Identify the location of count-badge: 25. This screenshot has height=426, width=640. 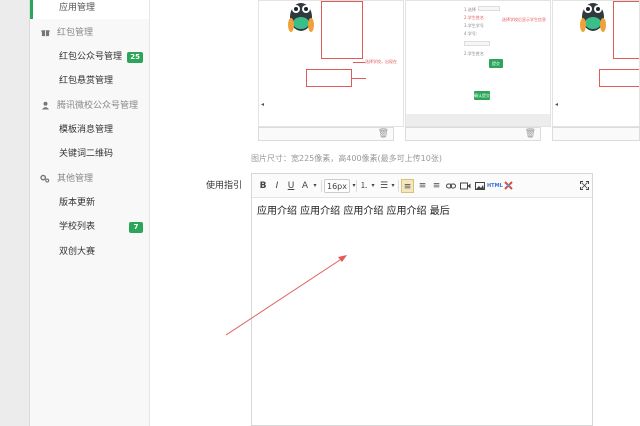
(135, 57).